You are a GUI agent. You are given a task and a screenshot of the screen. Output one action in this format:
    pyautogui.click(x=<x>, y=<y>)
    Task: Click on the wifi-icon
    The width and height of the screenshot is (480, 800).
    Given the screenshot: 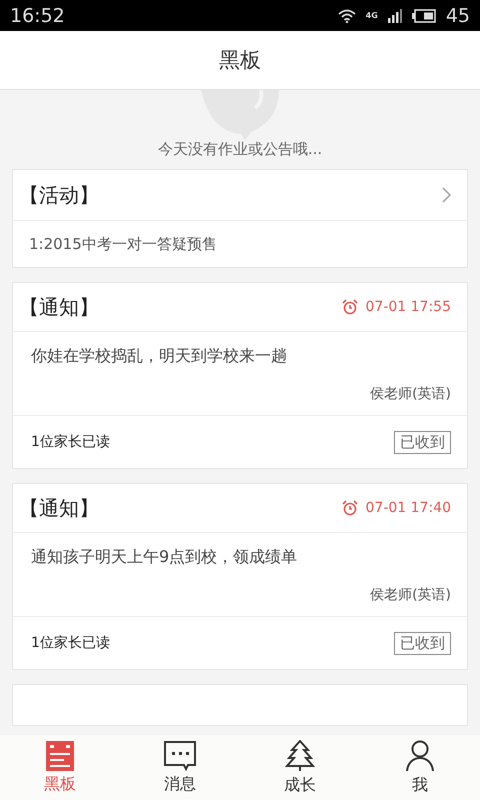 What is the action you would take?
    pyautogui.click(x=347, y=15)
    